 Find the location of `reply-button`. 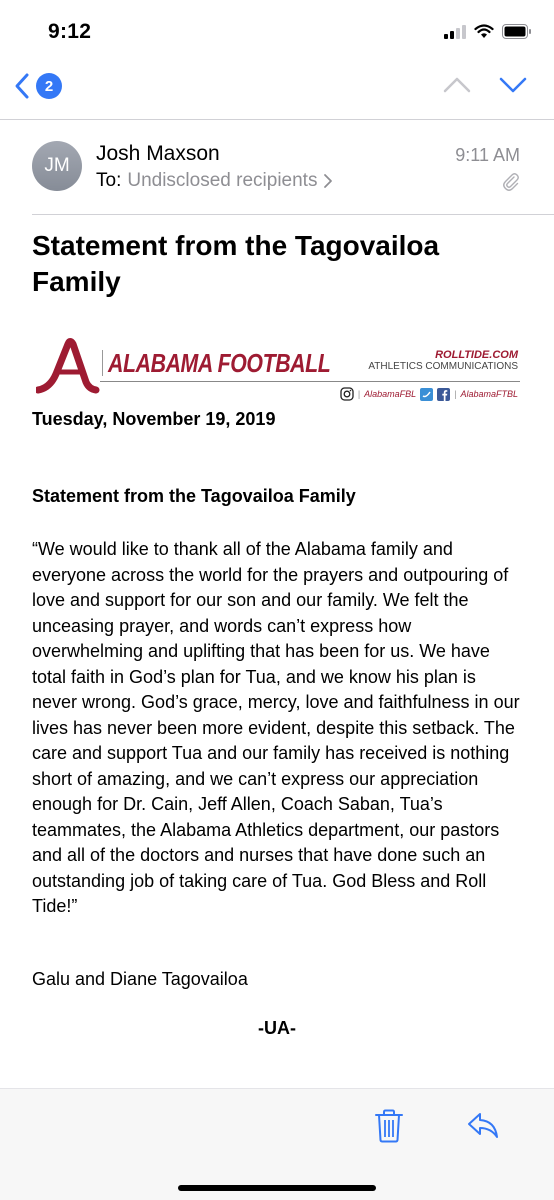

reply-button is located at coordinates (483, 1127).